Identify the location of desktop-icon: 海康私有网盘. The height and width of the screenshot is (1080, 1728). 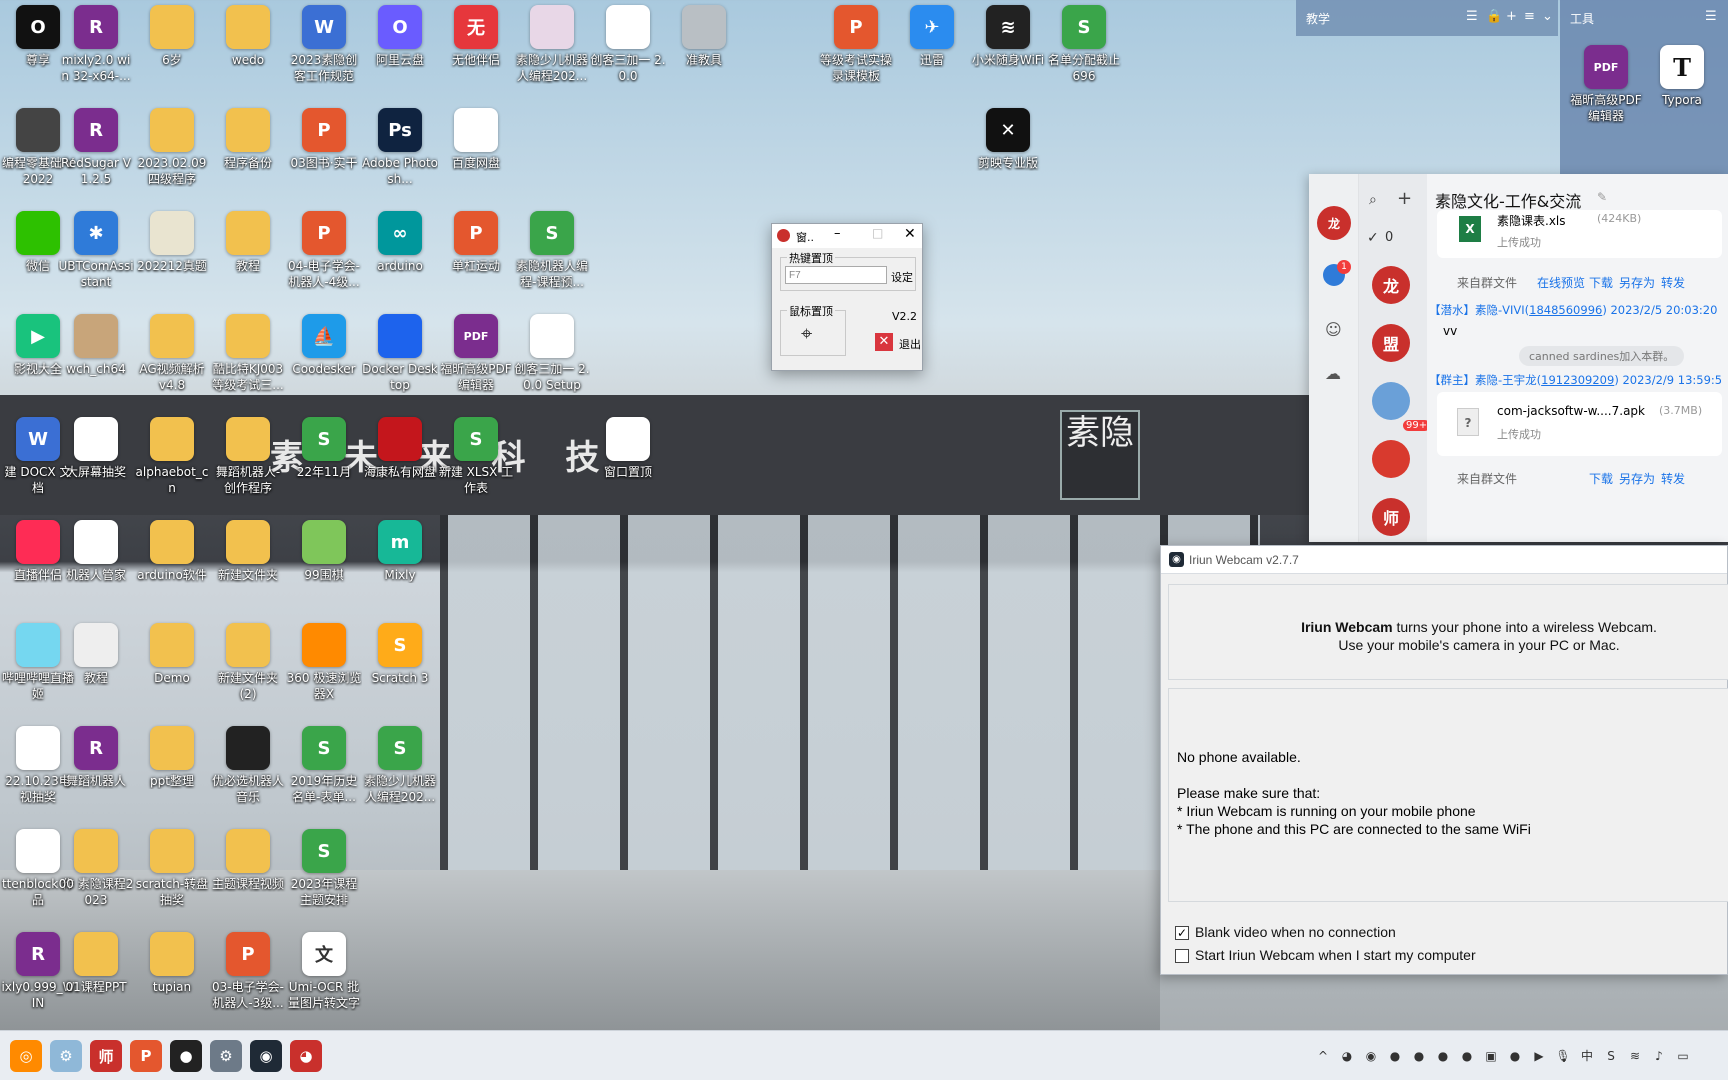
(400, 448).